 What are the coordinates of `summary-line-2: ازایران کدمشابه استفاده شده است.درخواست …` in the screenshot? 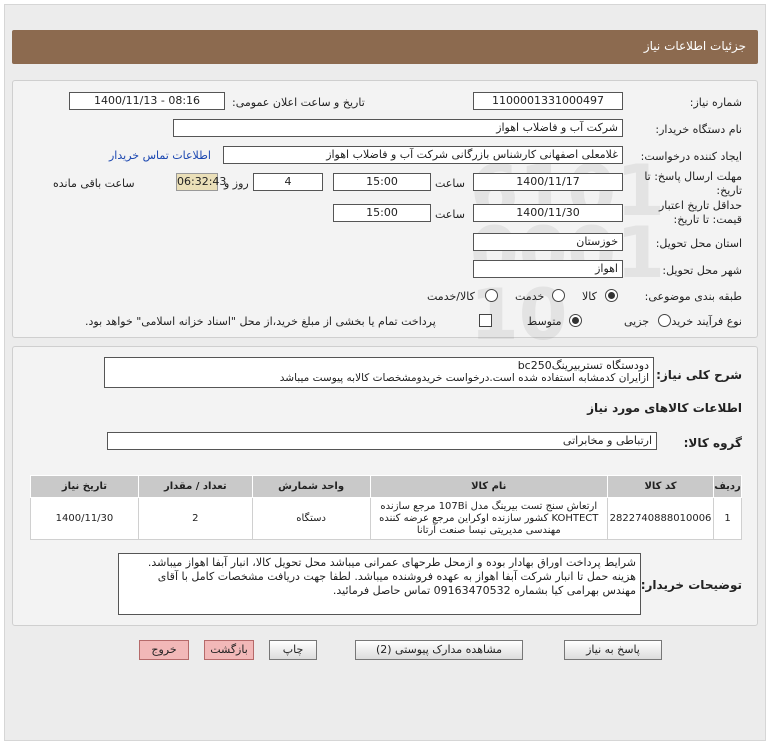 It's located at (464, 378).